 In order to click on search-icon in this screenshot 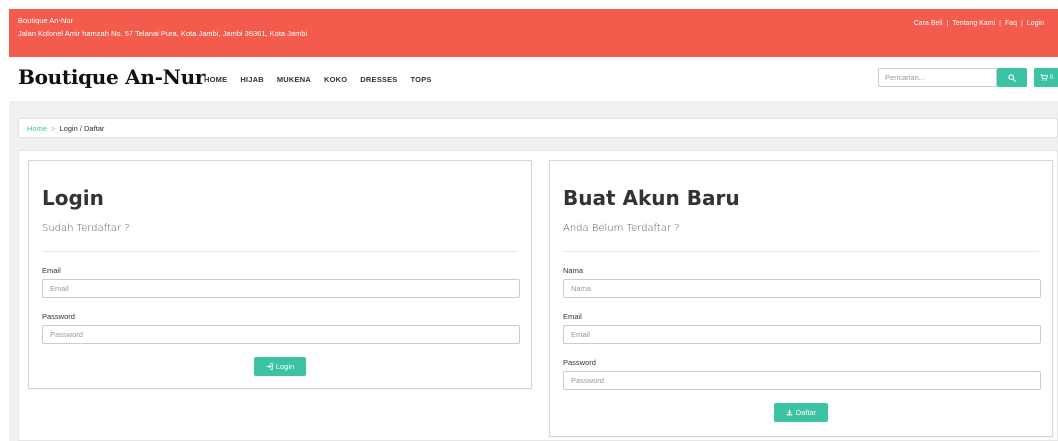, I will do `click(1012, 77)`.